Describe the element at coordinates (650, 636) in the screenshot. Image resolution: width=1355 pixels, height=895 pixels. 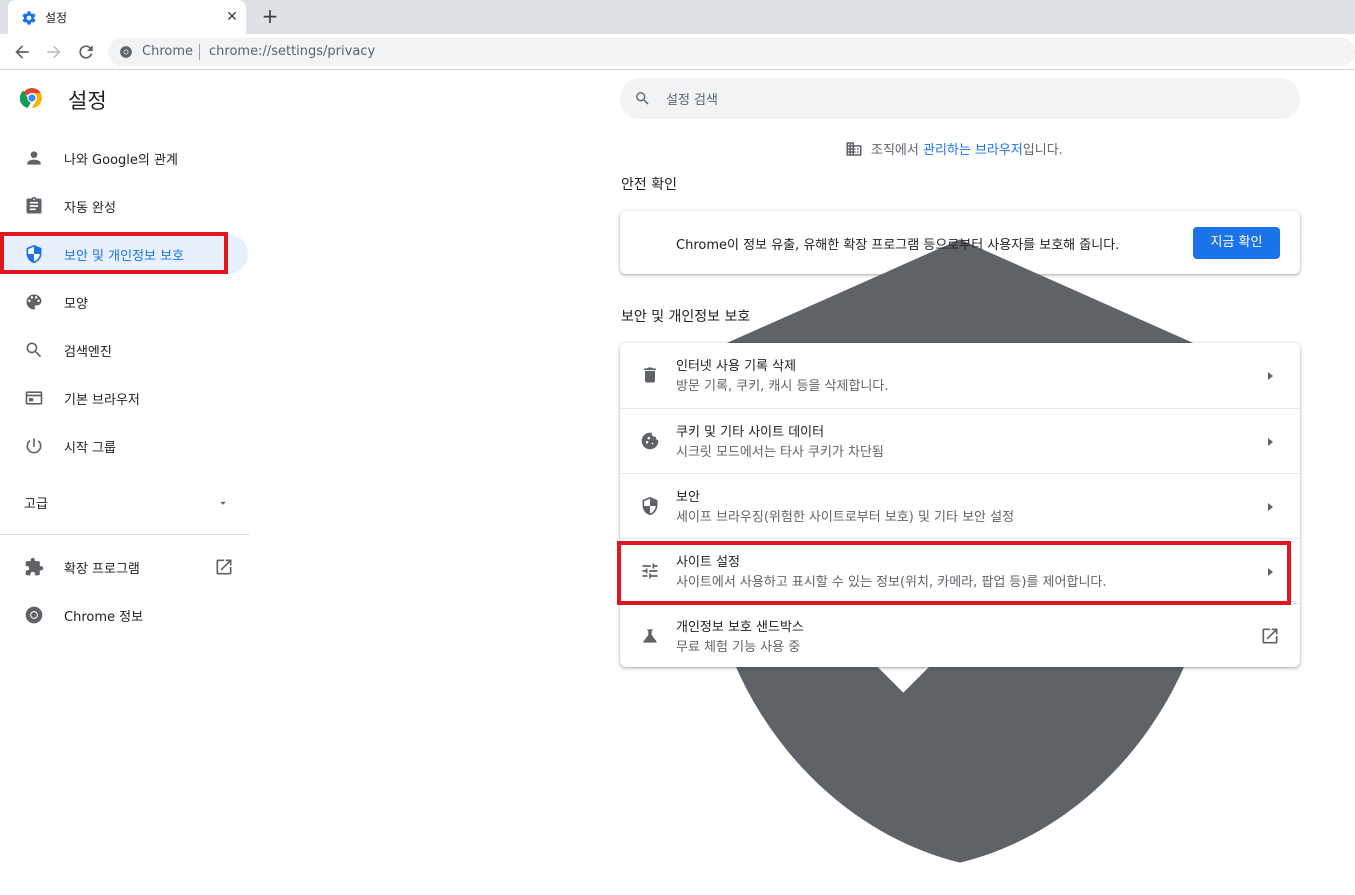
I see `flask-icon` at that location.